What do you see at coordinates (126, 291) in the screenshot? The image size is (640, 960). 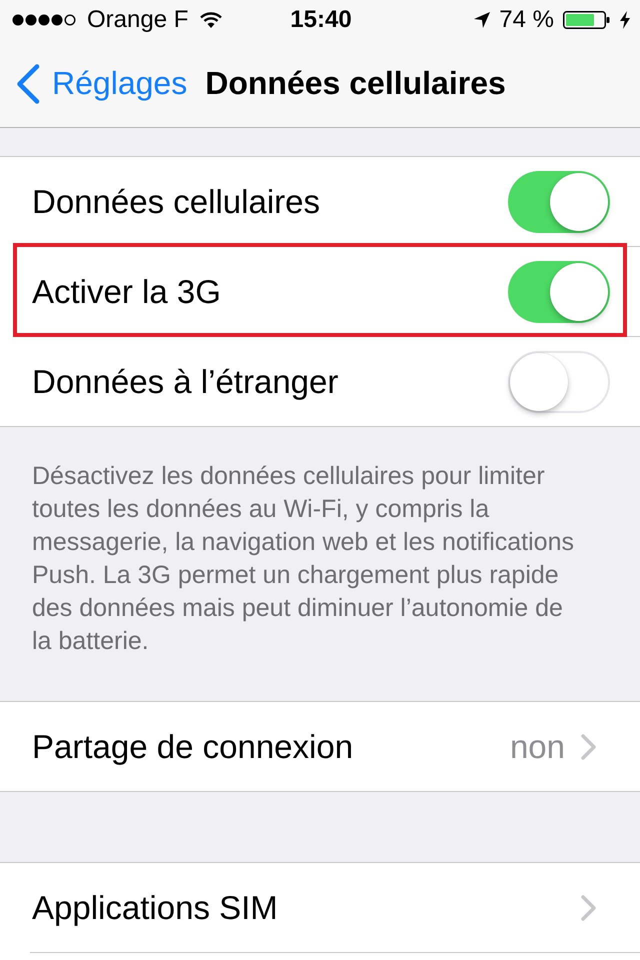 I see `setting-label: Activer la 3G` at bounding box center [126, 291].